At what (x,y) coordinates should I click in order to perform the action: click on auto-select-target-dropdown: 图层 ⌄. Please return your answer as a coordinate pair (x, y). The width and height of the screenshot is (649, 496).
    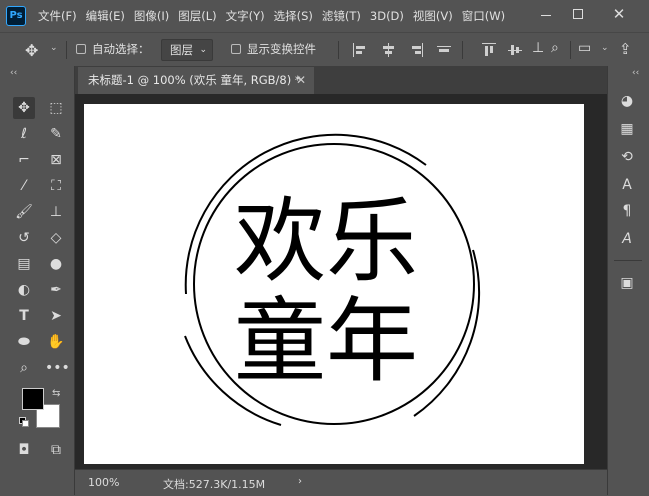
    Looking at the image, I should click on (187, 50).